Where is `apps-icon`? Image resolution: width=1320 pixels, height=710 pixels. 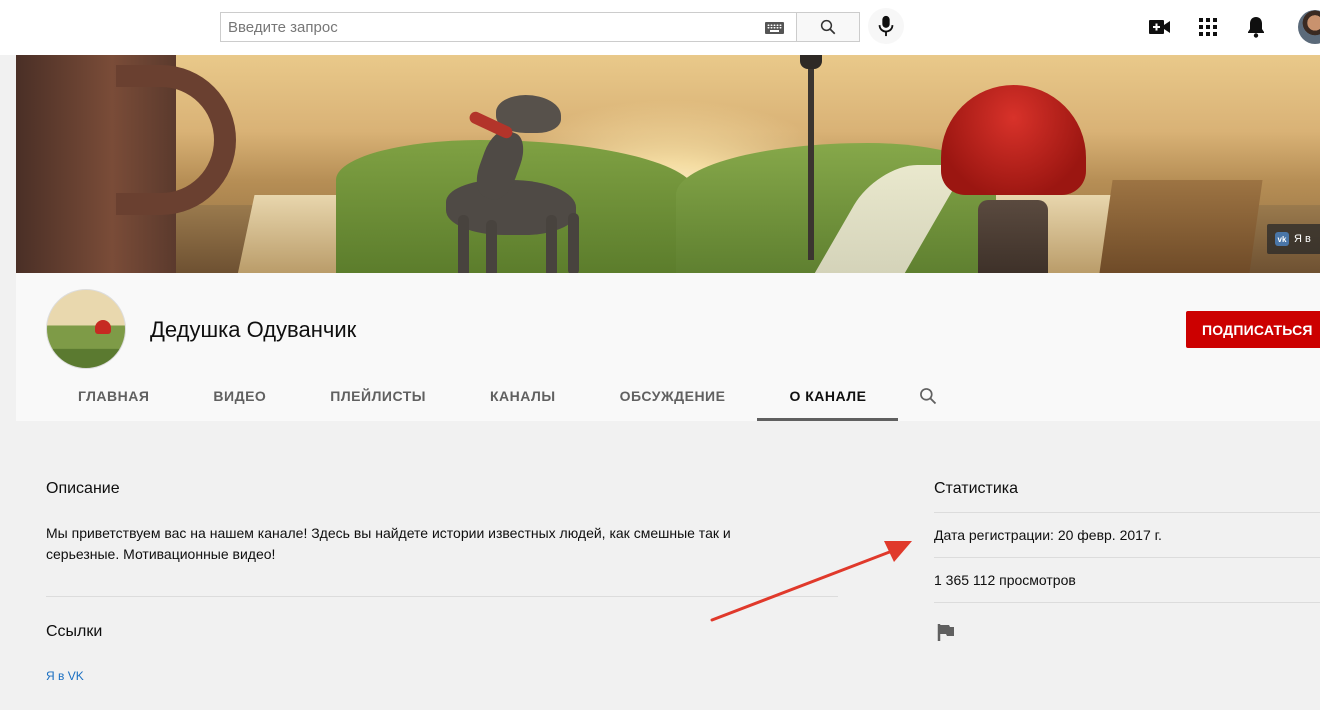 apps-icon is located at coordinates (1208, 27).